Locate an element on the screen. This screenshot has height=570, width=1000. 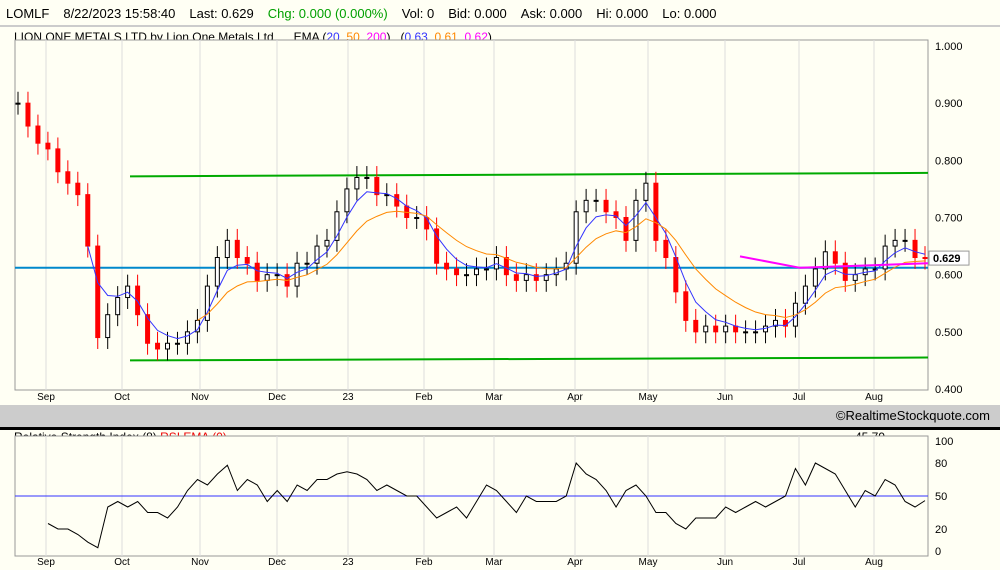
x-tick-label: Dec is located at coordinates (277, 397).